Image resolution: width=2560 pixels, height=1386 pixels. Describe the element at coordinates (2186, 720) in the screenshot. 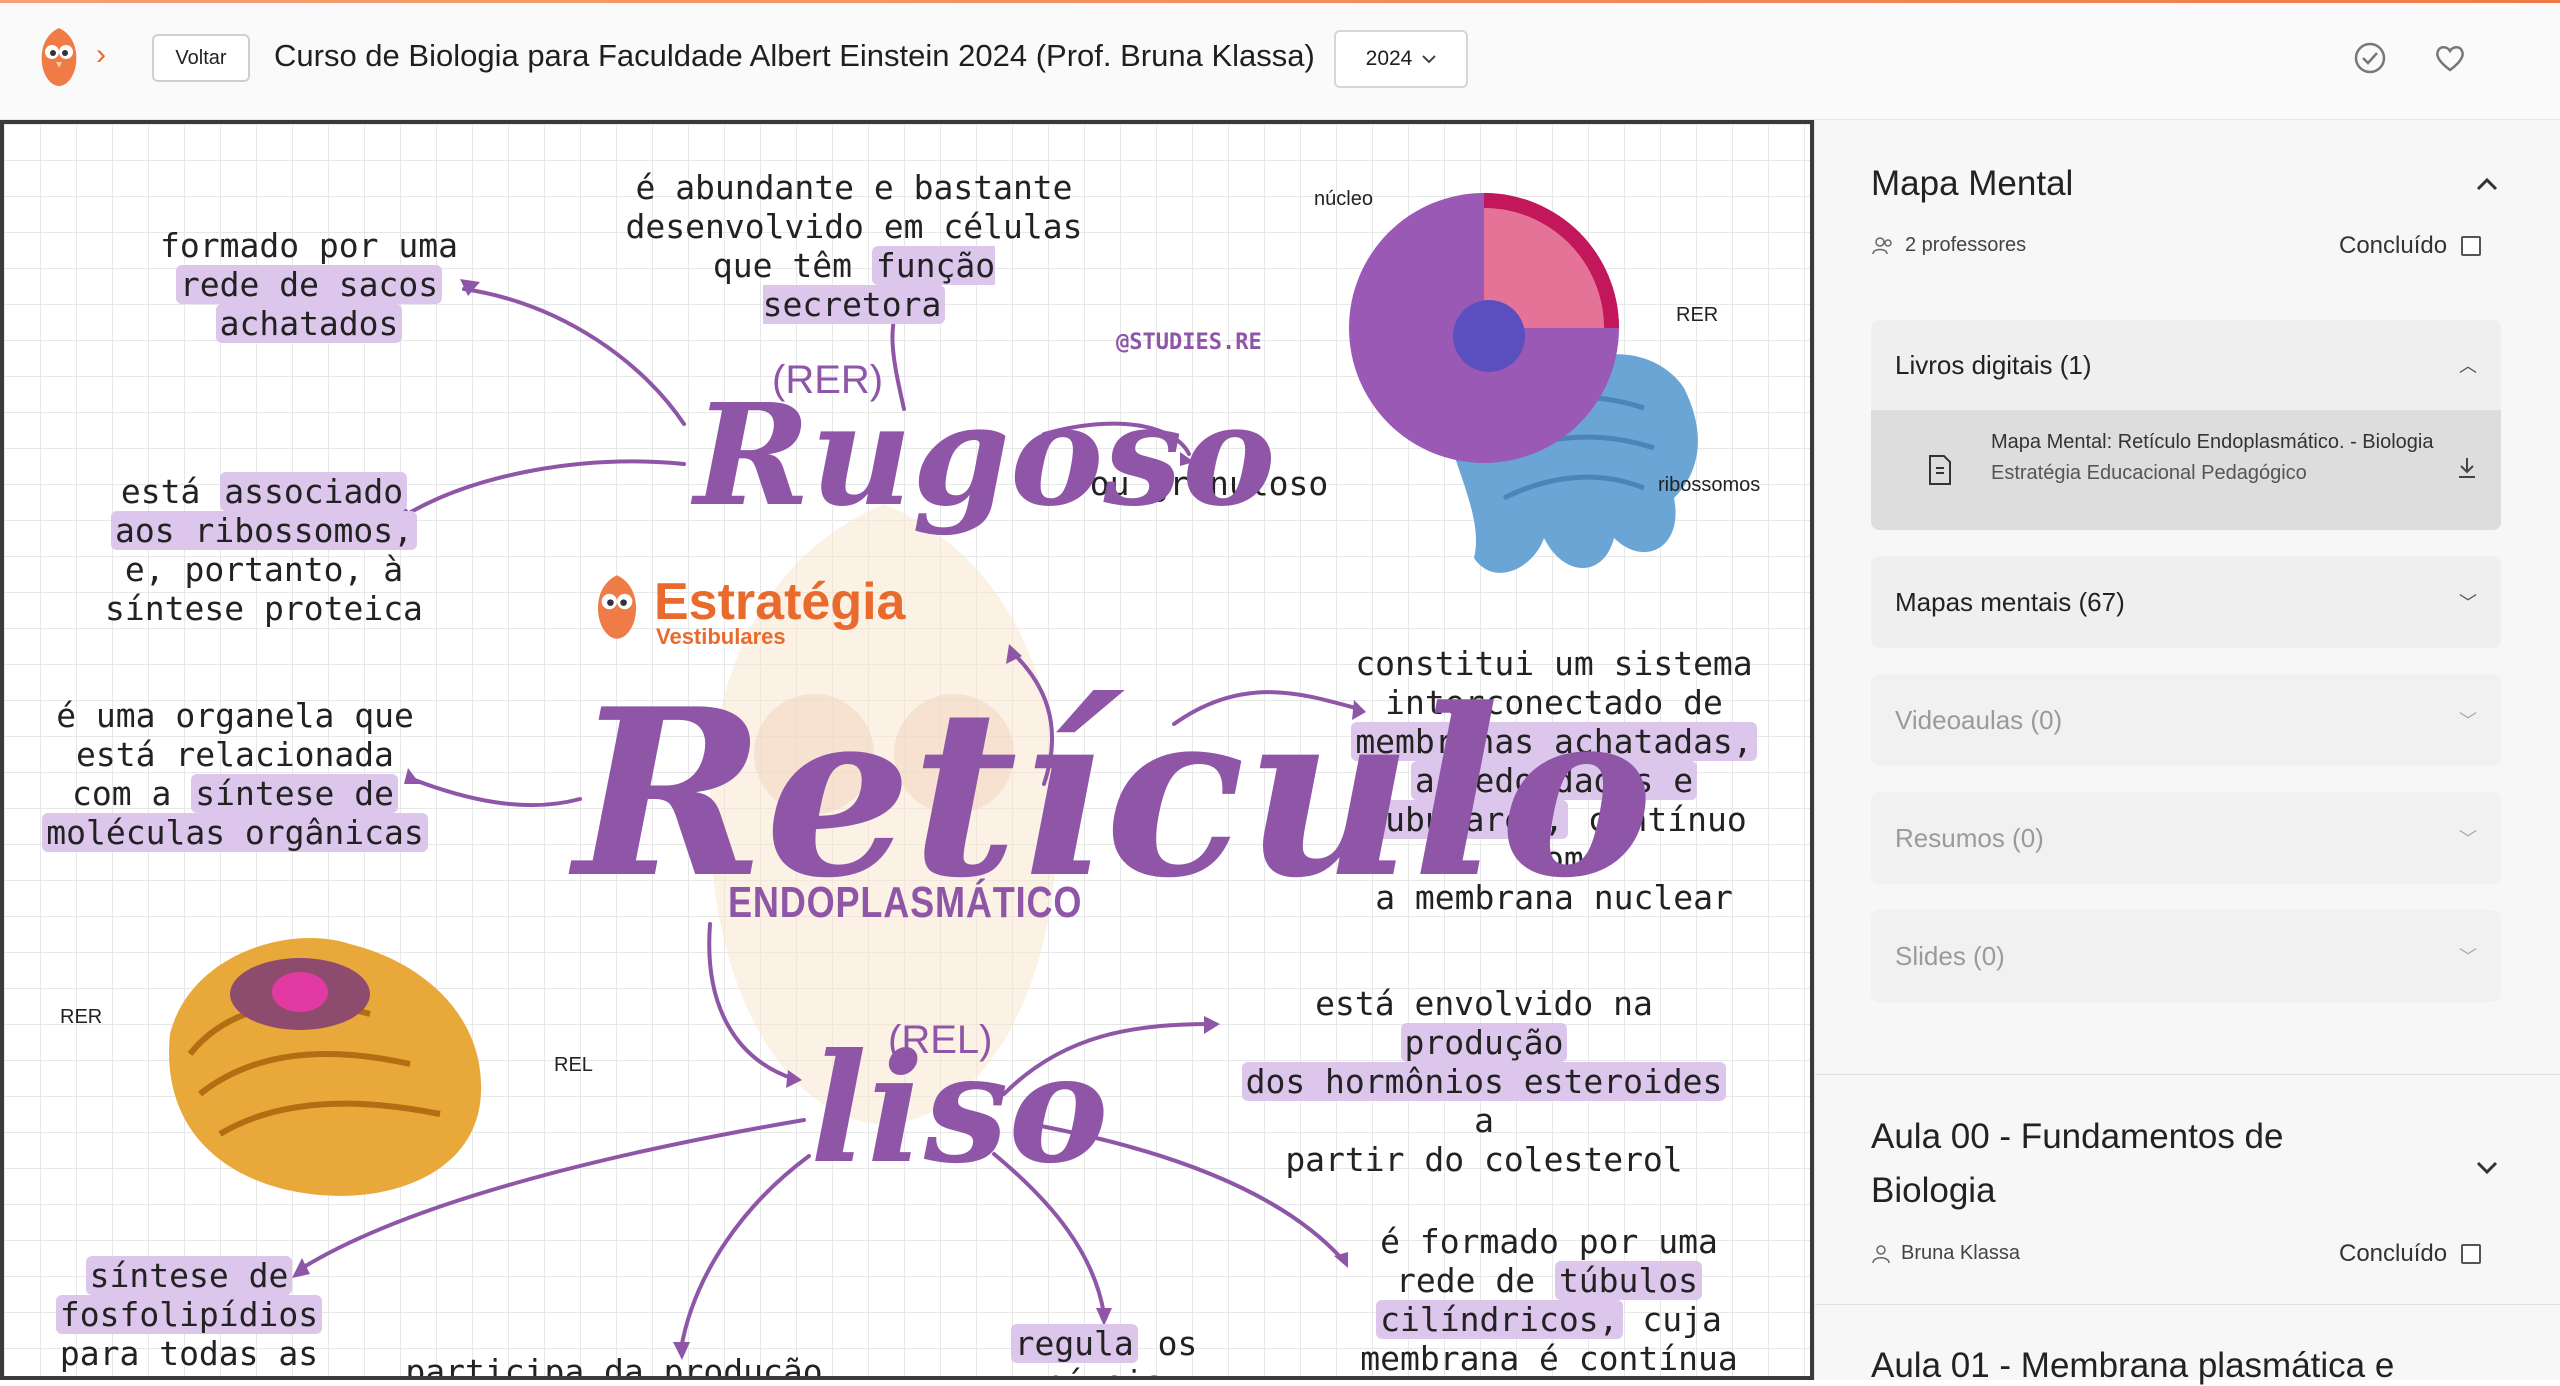

I see `videoaulas-accordion: Videoaulas (0) ﹀` at that location.